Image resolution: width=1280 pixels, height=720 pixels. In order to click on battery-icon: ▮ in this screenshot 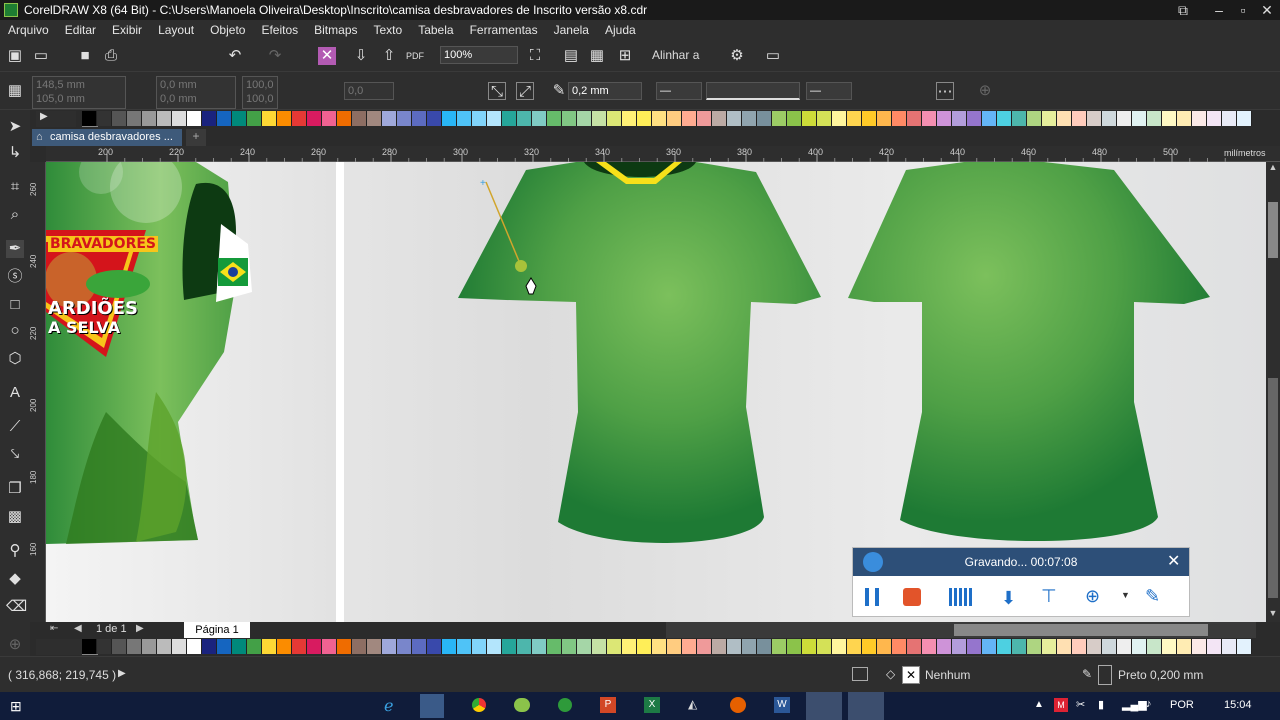, I will do `click(1101, 704)`.